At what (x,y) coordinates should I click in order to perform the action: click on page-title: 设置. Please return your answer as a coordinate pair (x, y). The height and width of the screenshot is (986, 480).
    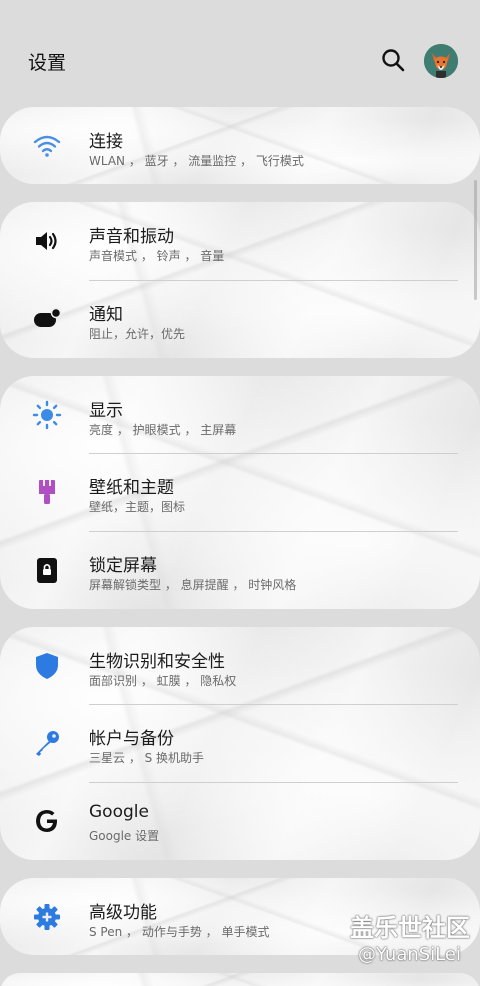
    Looking at the image, I should click on (47, 63).